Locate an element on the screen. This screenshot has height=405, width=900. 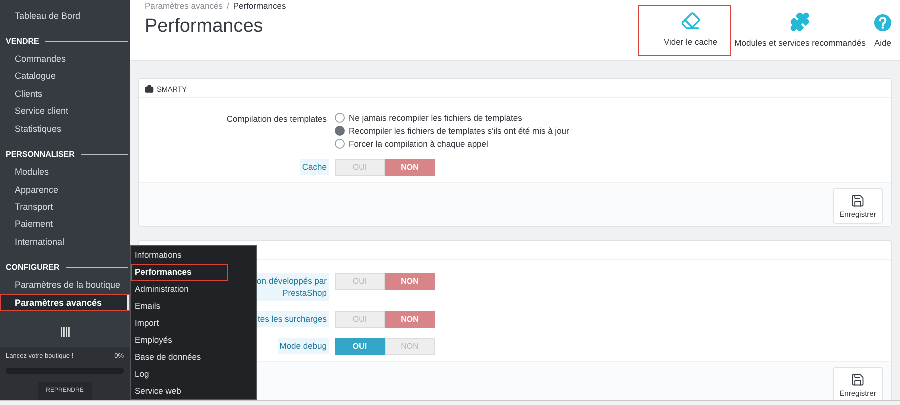
breadcrumb-item: Performances is located at coordinates (259, 6).